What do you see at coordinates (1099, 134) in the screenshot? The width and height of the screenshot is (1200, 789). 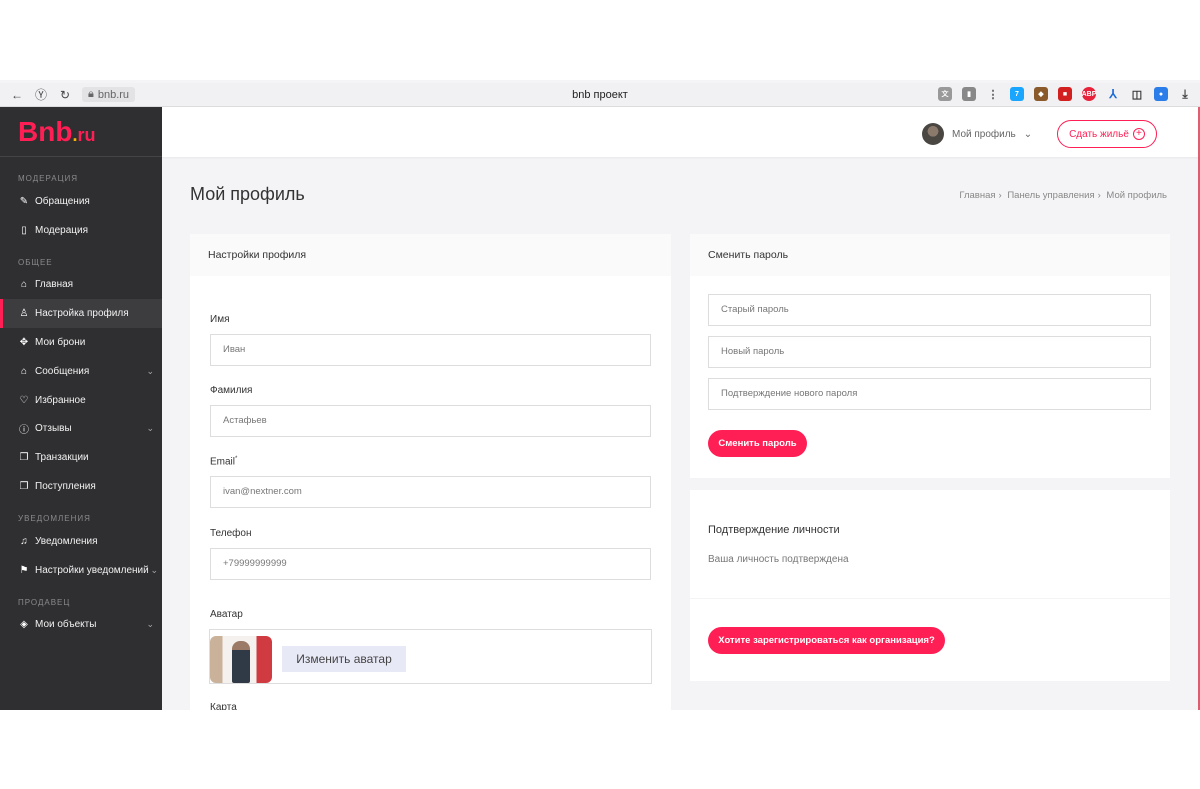 I see `add-listing-label: Сдать жильё` at bounding box center [1099, 134].